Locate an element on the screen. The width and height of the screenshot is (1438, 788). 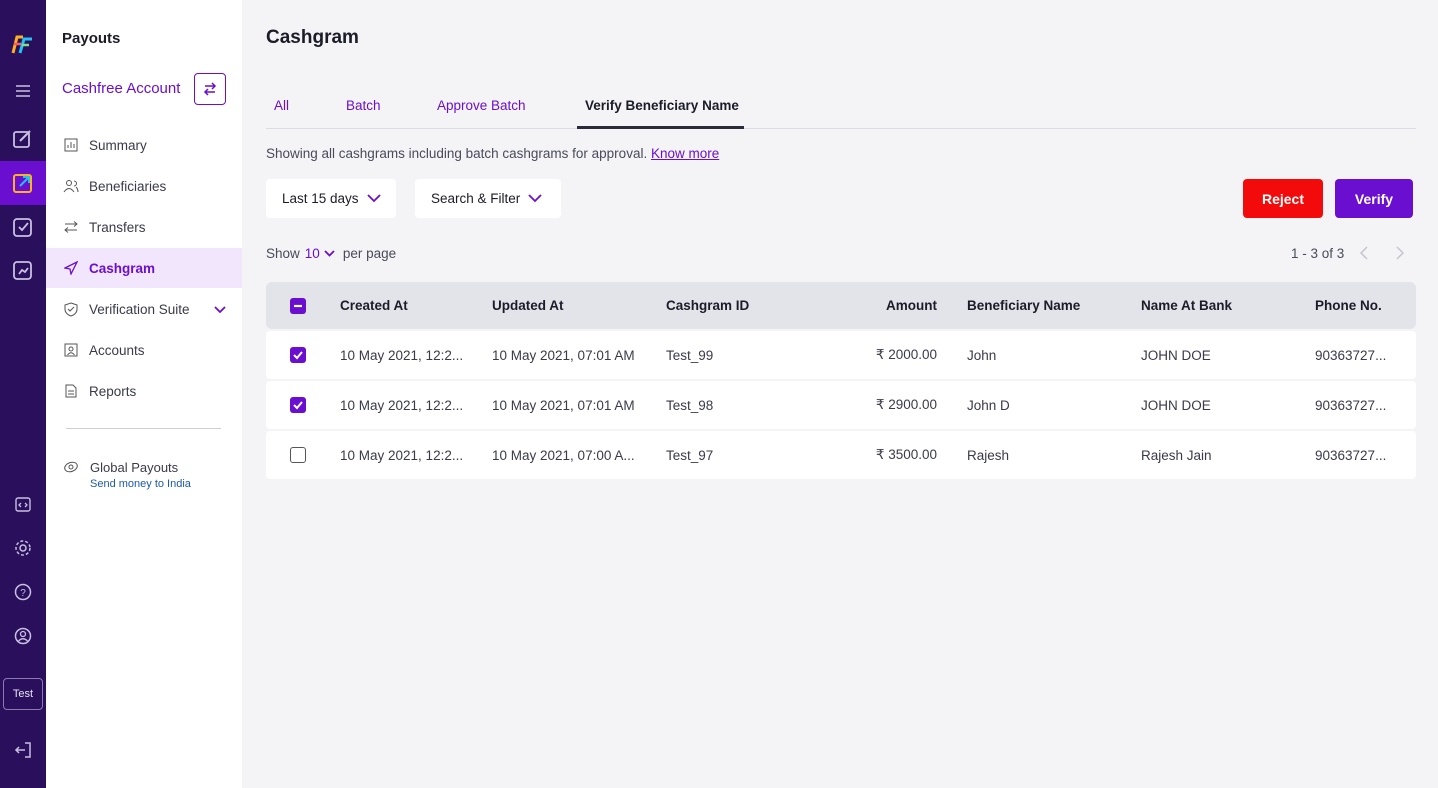
swap-icon is located at coordinates (210, 89).